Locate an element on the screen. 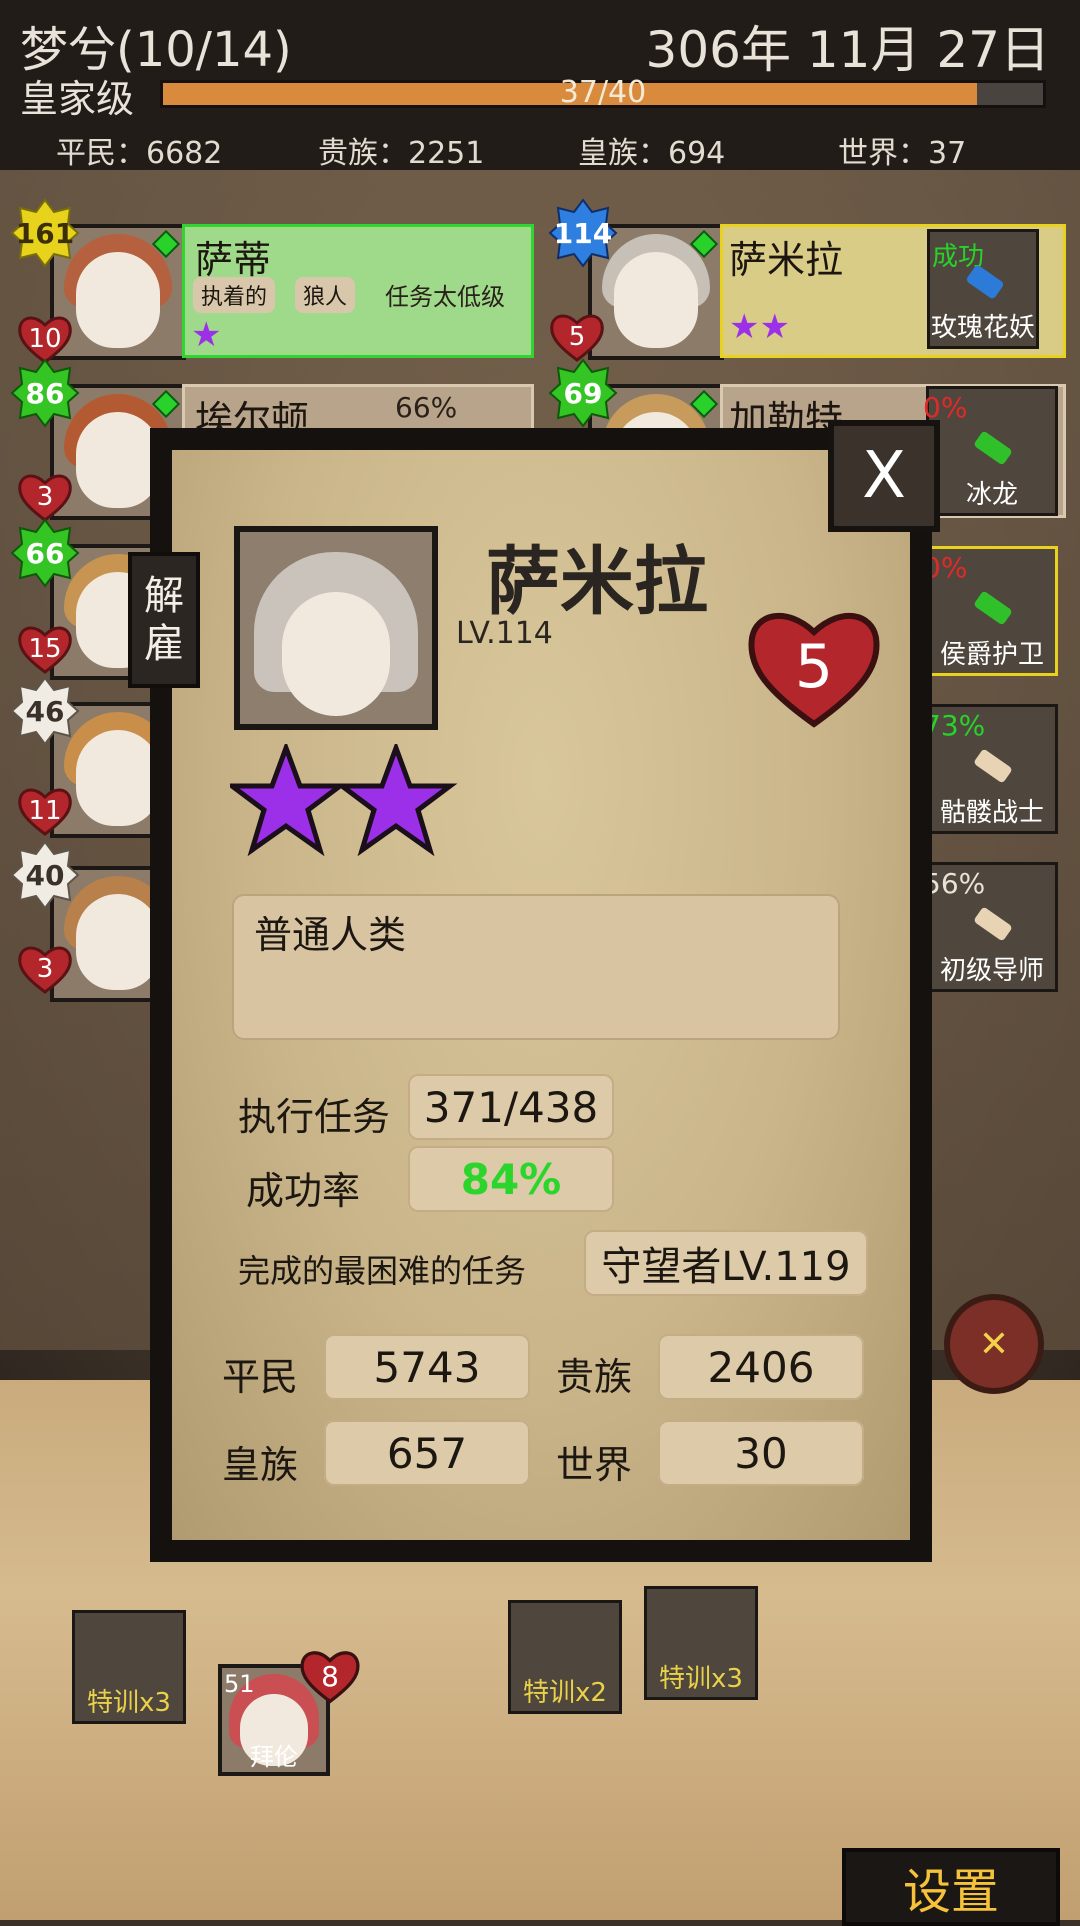 The width and height of the screenshot is (1080, 1926). quest-progress: 73% is located at coordinates (954, 725).